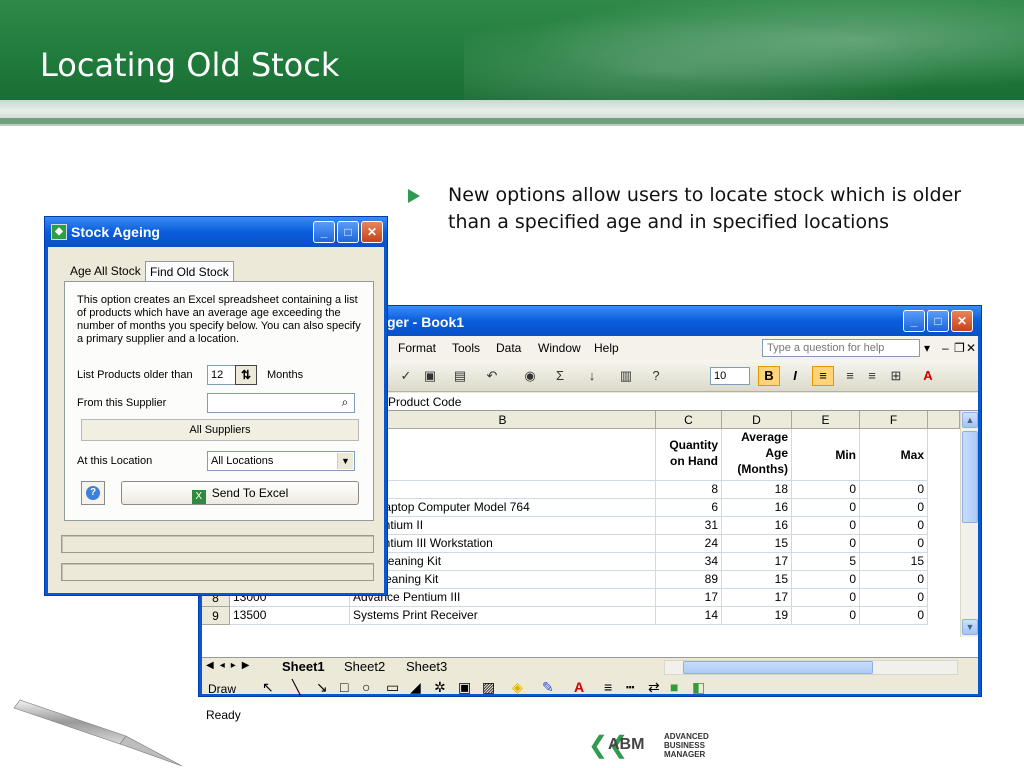  Describe the element at coordinates (689, 420) in the screenshot. I see `column-header-c: C` at that location.